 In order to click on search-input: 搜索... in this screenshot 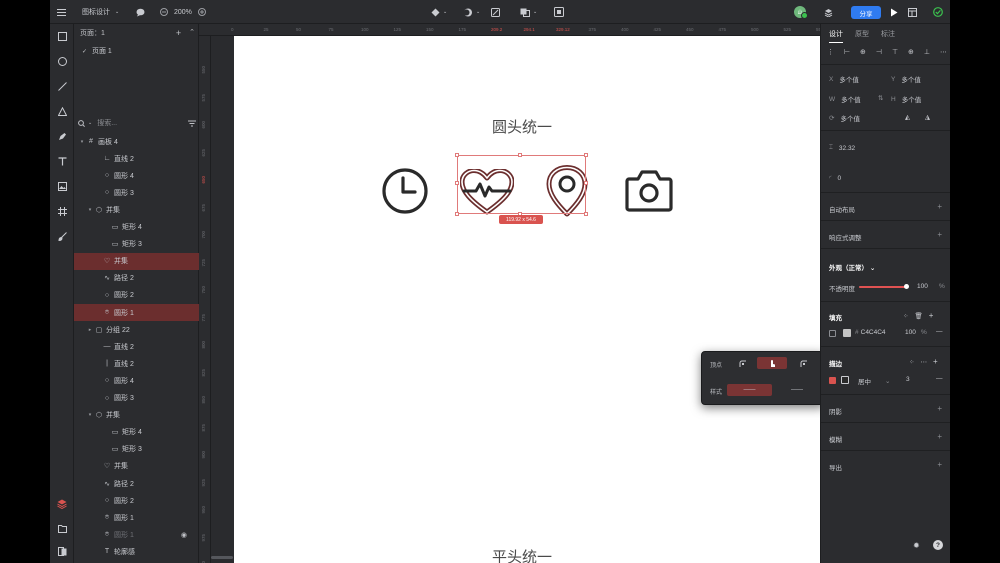, I will do `click(107, 123)`.